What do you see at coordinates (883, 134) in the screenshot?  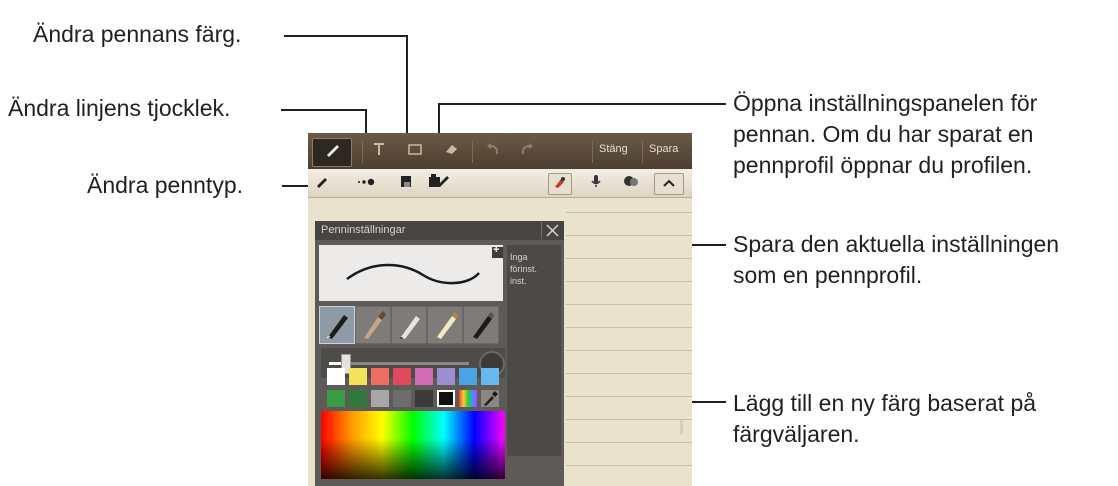 I see `callout-open-settings-line-2: pennan. Om du har sparat en` at bounding box center [883, 134].